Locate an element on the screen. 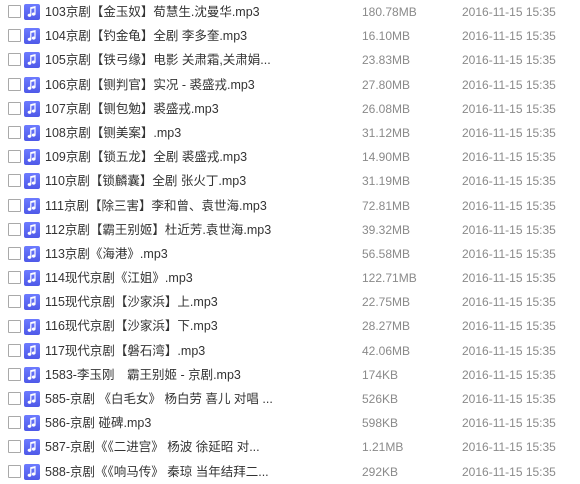  file-name: 110京剧【锁麟囊】全剧 张火丁.mp3 is located at coordinates (145, 181).